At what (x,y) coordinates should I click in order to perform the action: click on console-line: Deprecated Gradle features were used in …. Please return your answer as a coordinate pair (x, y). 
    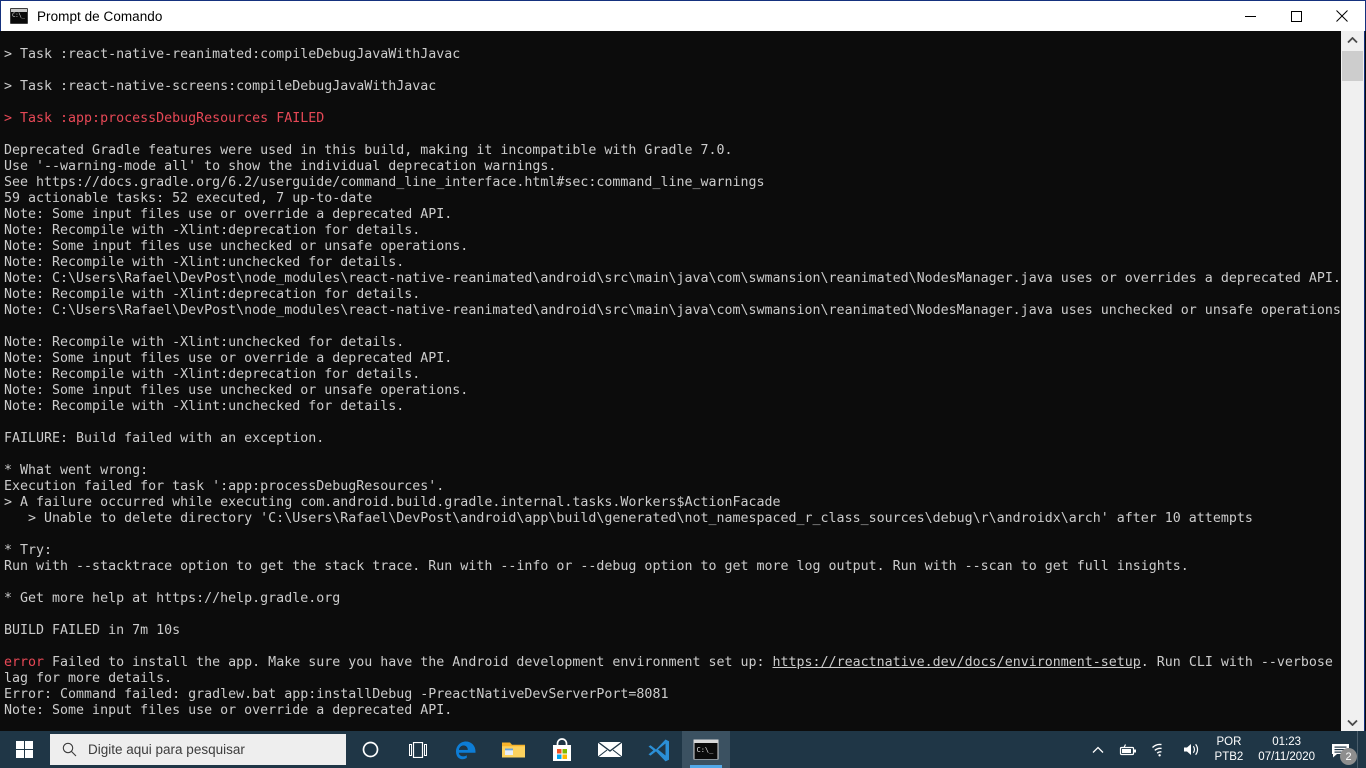
    Looking at the image, I should click on (368, 150).